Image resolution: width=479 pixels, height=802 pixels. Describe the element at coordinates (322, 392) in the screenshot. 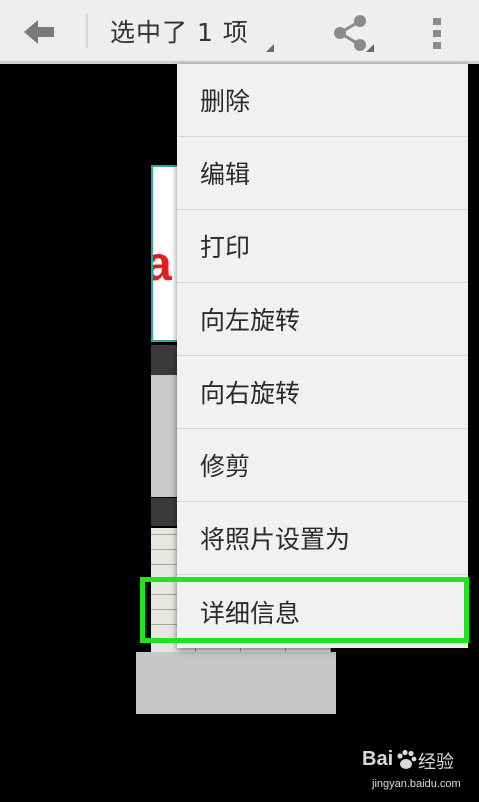

I see `menu-item-rotate-right: 向右旋转` at that location.